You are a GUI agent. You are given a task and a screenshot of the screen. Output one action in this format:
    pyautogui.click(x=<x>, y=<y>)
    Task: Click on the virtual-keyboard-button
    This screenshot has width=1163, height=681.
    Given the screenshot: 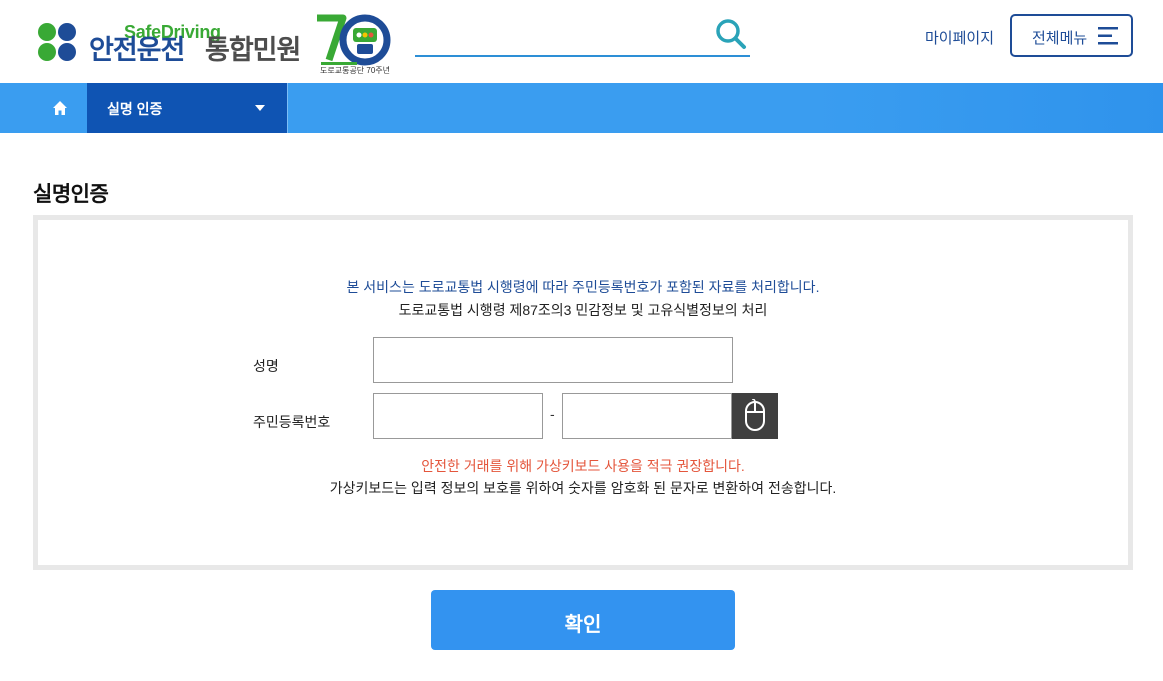 What is the action you would take?
    pyautogui.click(x=755, y=416)
    